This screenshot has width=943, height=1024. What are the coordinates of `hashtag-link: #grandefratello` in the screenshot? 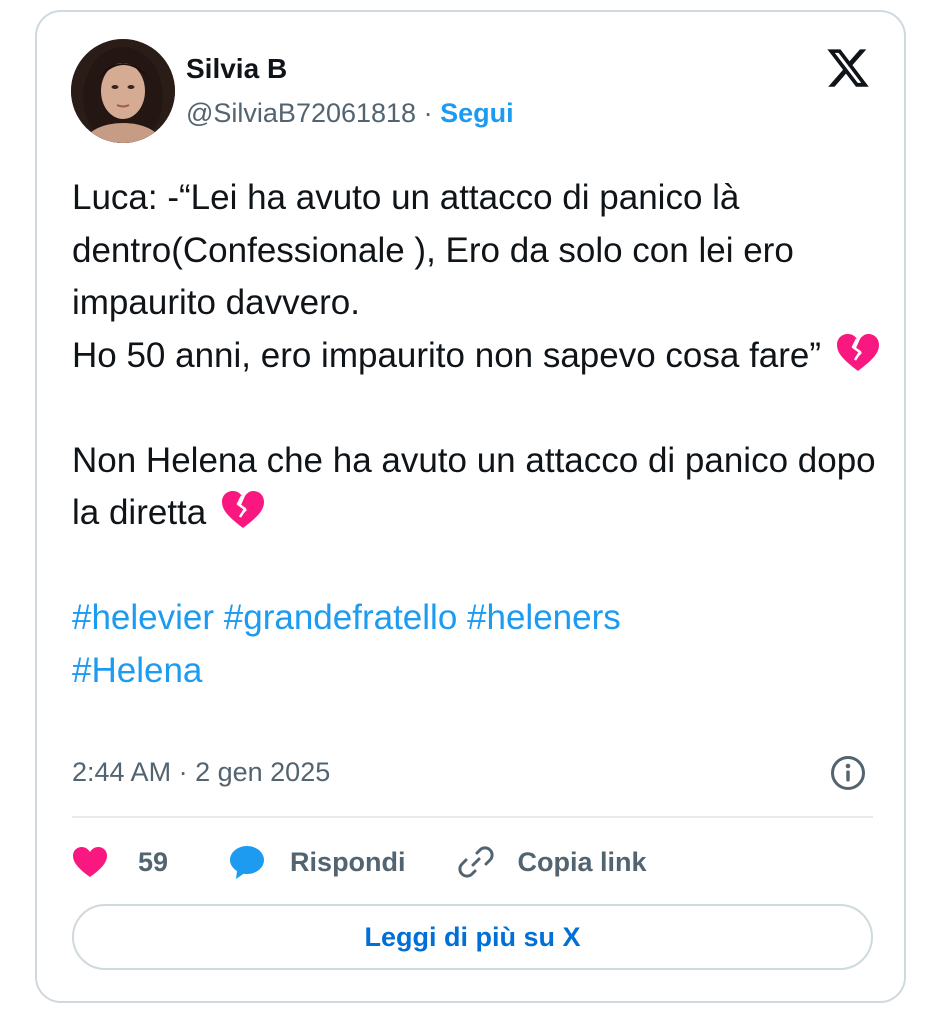 It's located at (341, 617).